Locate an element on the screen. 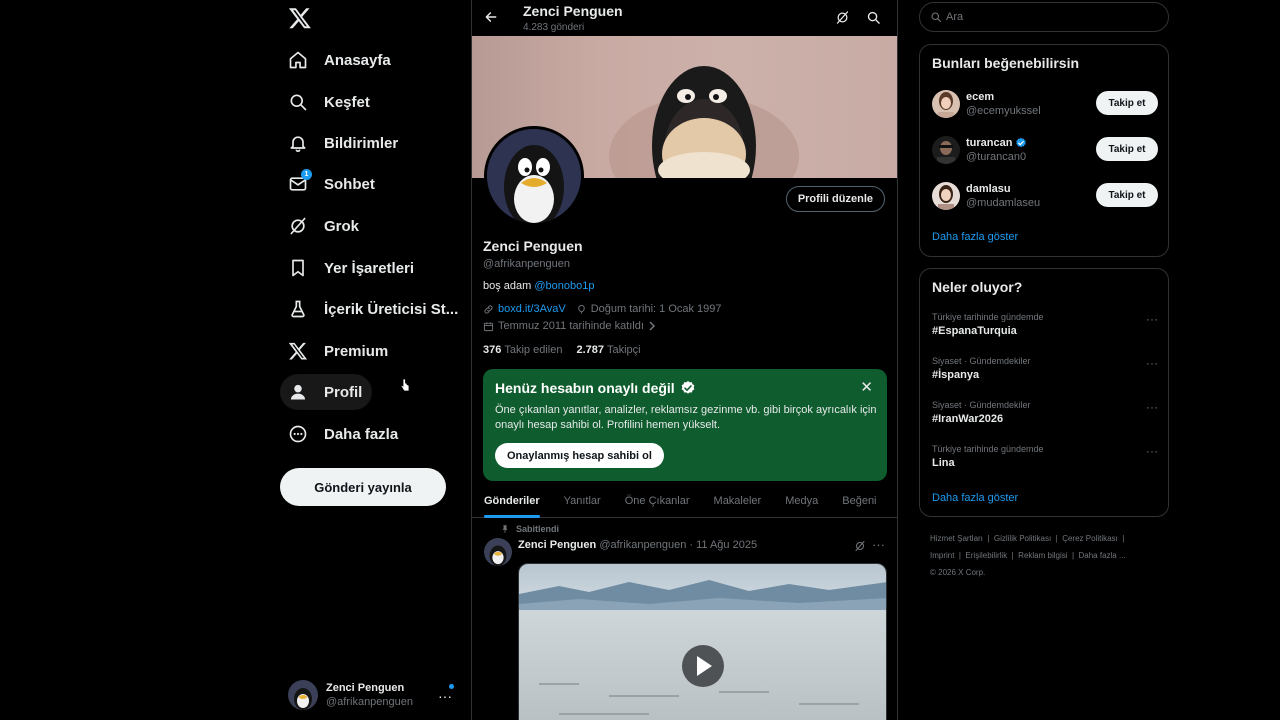  nav-label: Sohbet is located at coordinates (349, 184).